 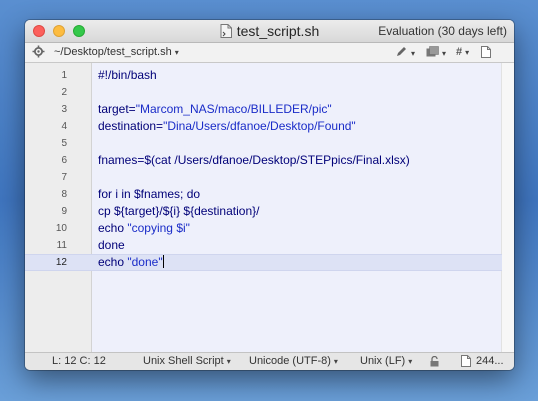 I want to click on pencil-icon, so click(x=401, y=51).